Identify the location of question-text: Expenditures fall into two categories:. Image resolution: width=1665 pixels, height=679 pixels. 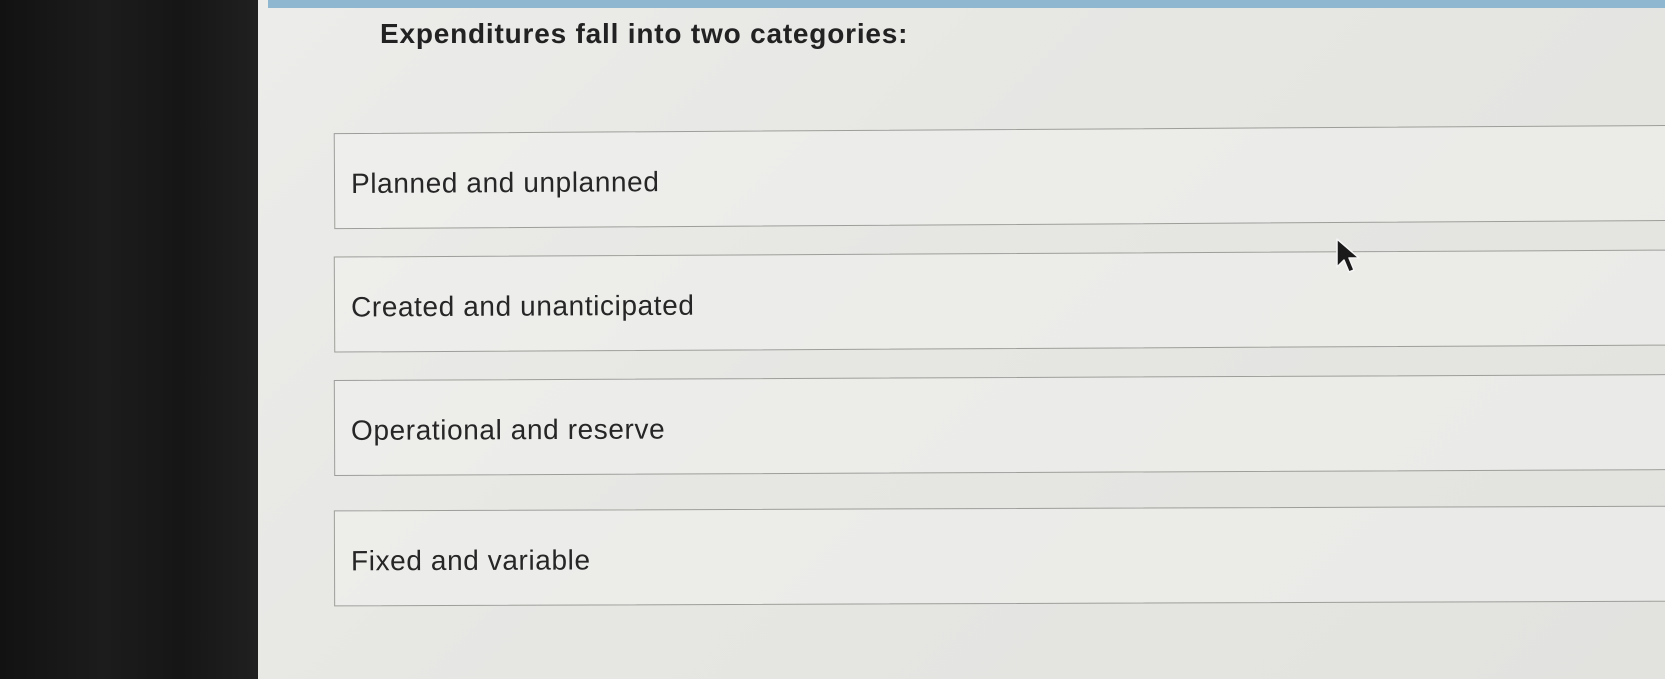
(644, 33).